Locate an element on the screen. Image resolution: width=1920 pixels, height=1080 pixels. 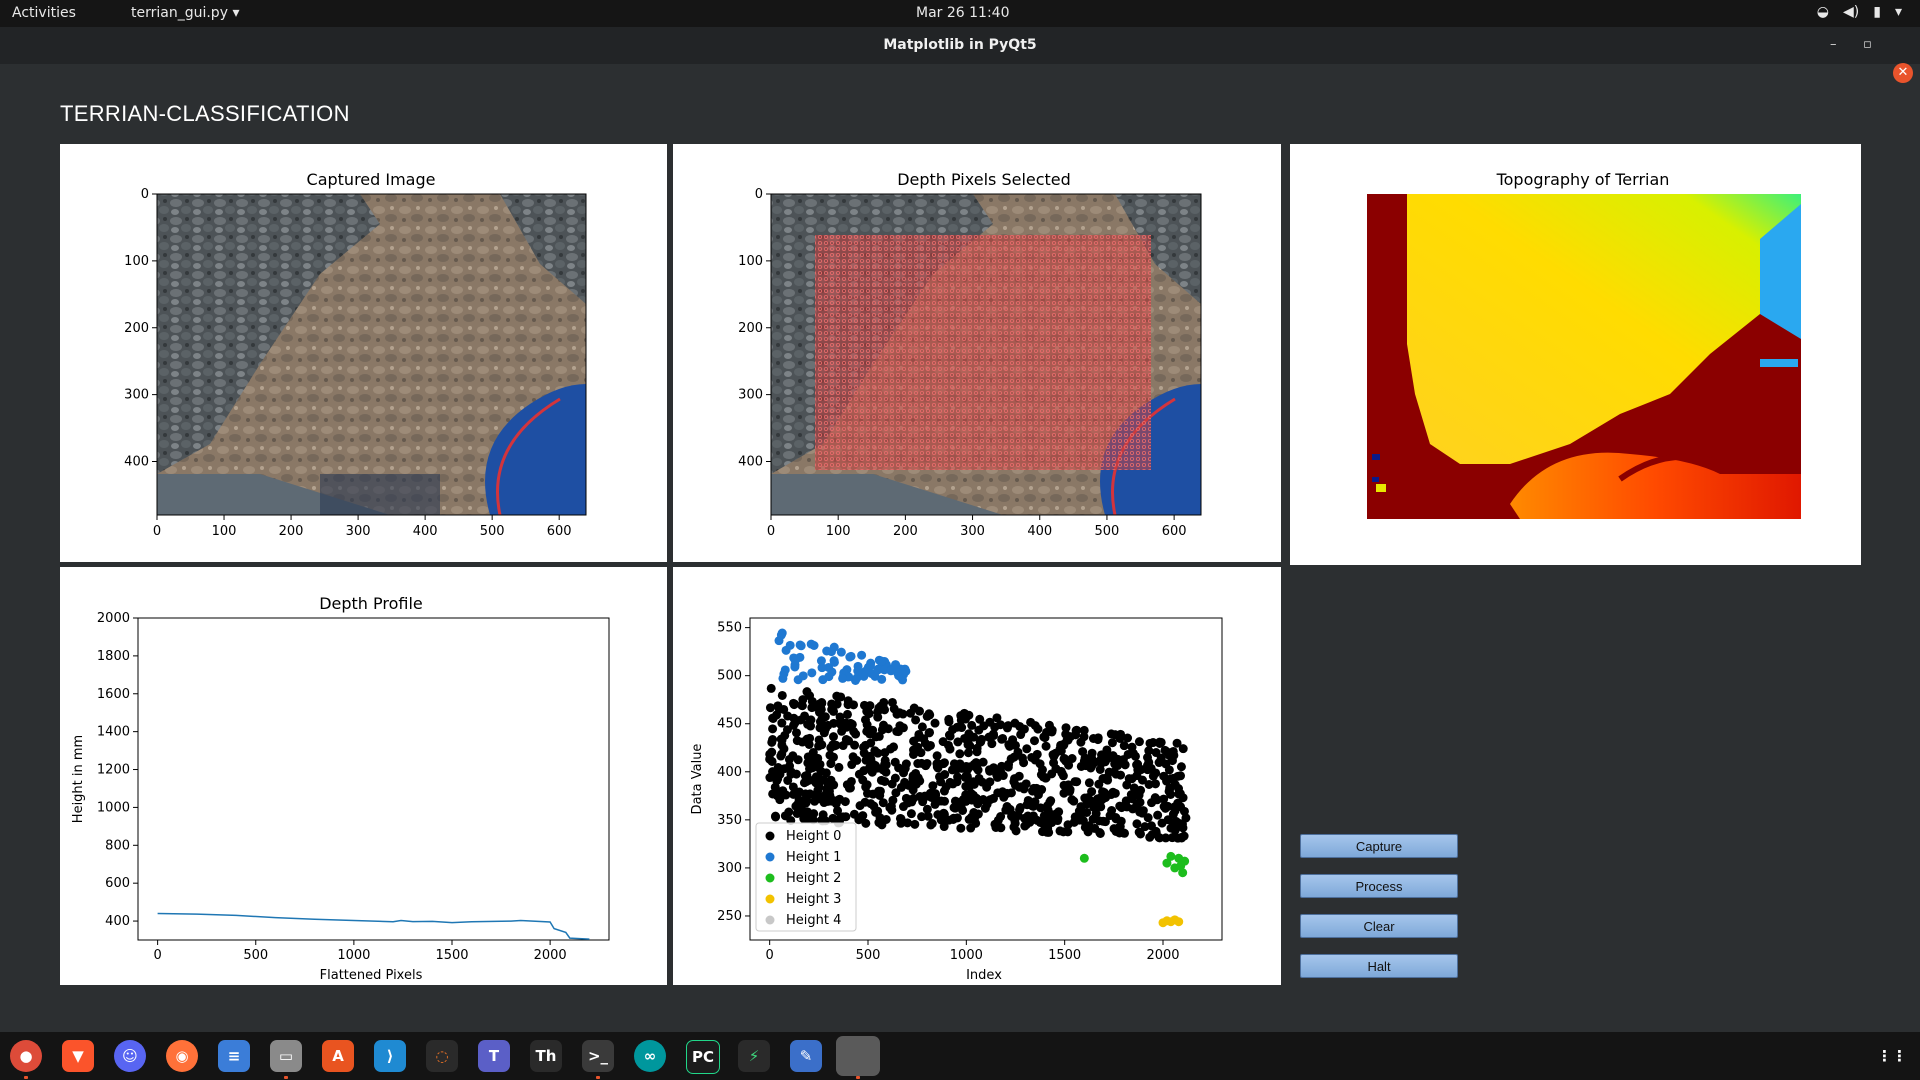
legend-label: Height 2 is located at coordinates (813, 878).